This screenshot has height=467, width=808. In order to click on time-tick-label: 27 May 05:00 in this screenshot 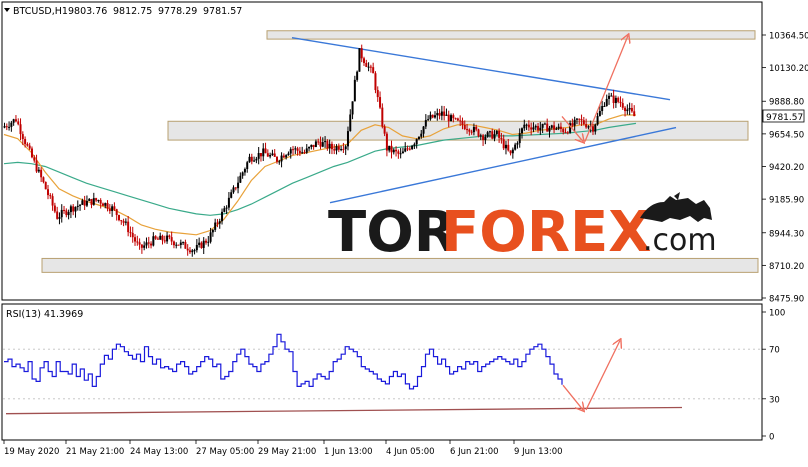, I will do `click(225, 452)`.